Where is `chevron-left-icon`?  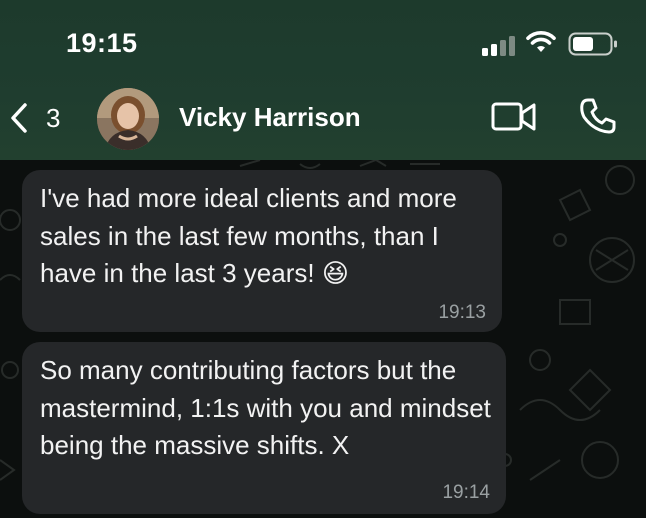
chevron-left-icon is located at coordinates (19, 118).